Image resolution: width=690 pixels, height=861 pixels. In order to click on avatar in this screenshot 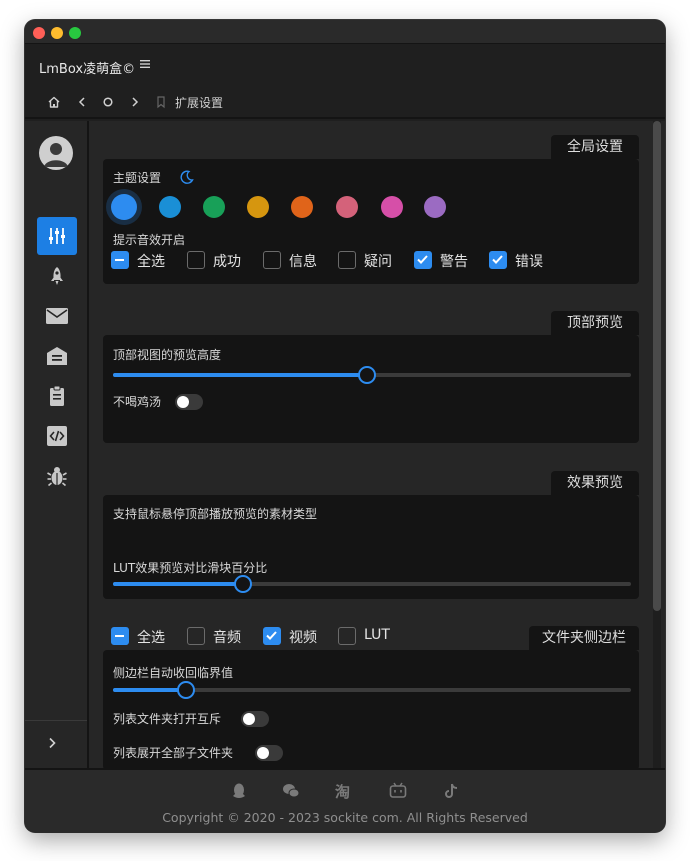, I will do `click(56, 153)`.